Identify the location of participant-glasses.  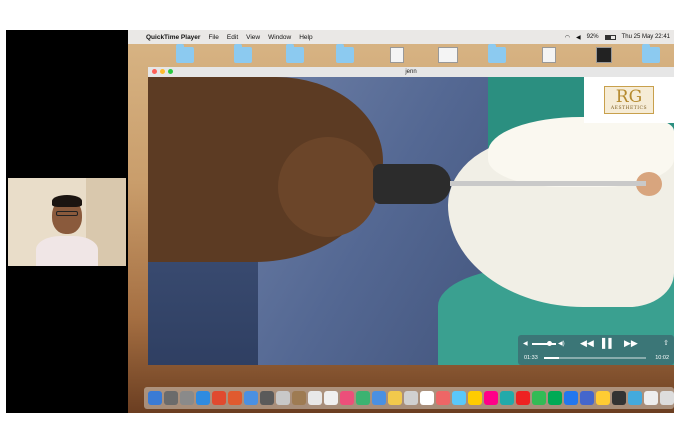
(67, 213).